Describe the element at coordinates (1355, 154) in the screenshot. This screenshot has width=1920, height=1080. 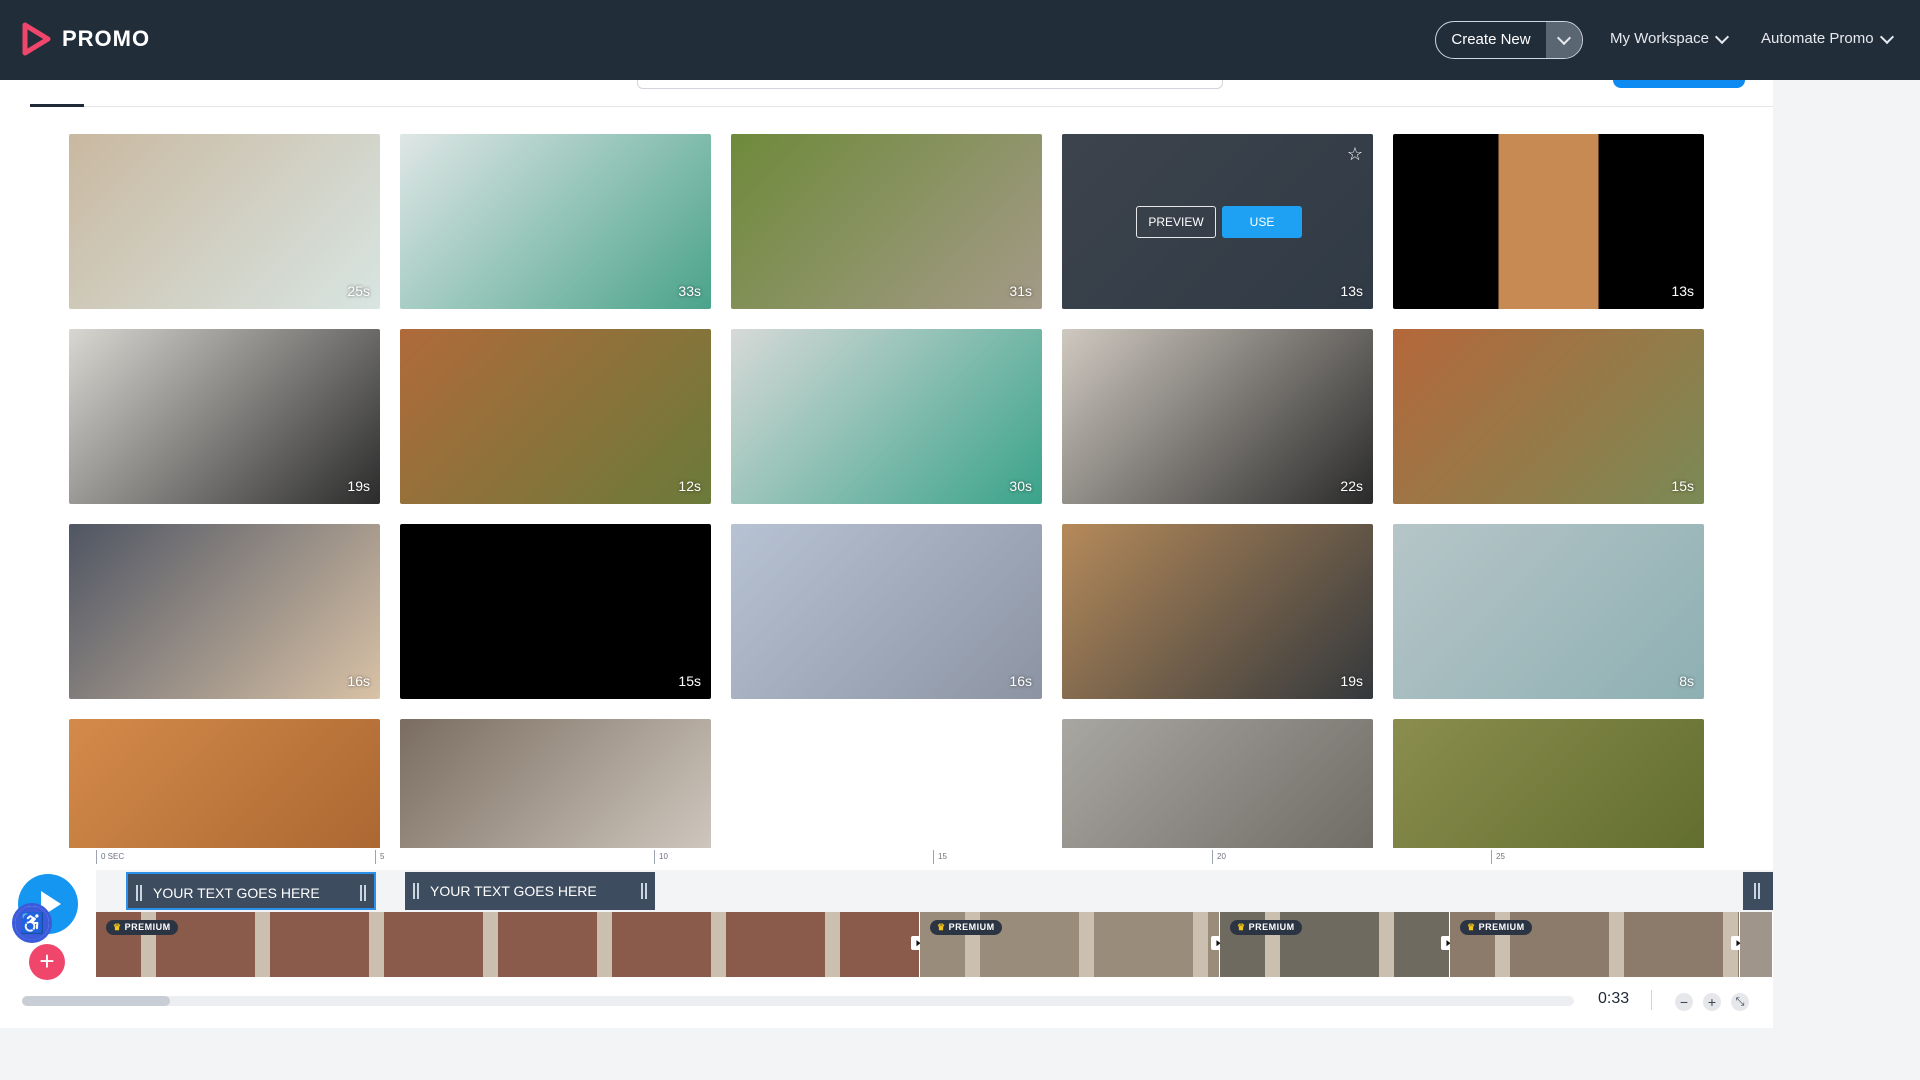
I see `star-outline-icon: ☆` at that location.